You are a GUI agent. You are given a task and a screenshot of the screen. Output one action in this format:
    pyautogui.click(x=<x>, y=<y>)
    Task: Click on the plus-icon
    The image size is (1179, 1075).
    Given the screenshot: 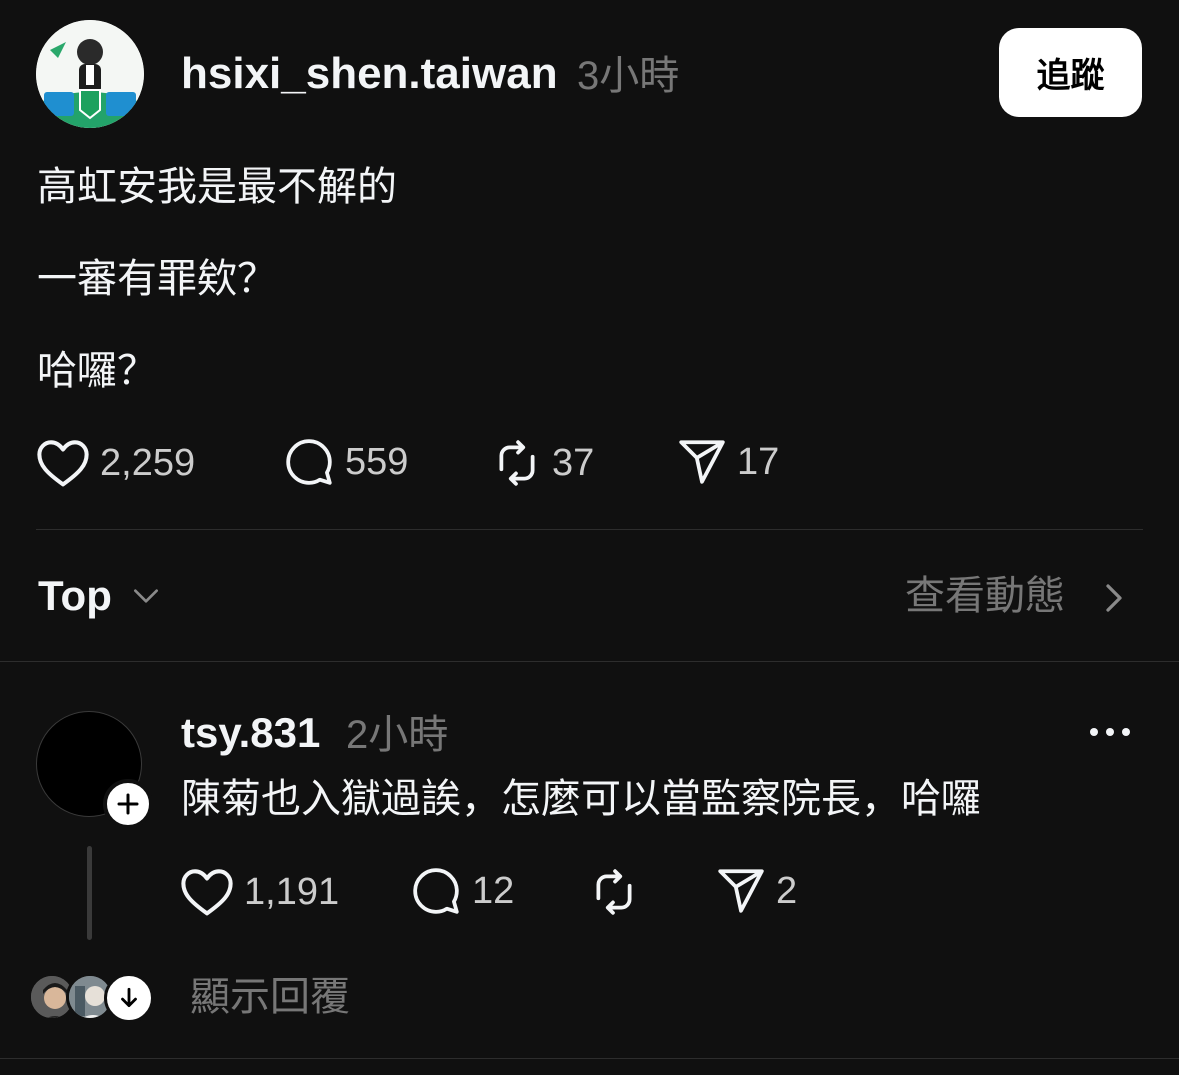 What is the action you would take?
    pyautogui.click(x=128, y=804)
    